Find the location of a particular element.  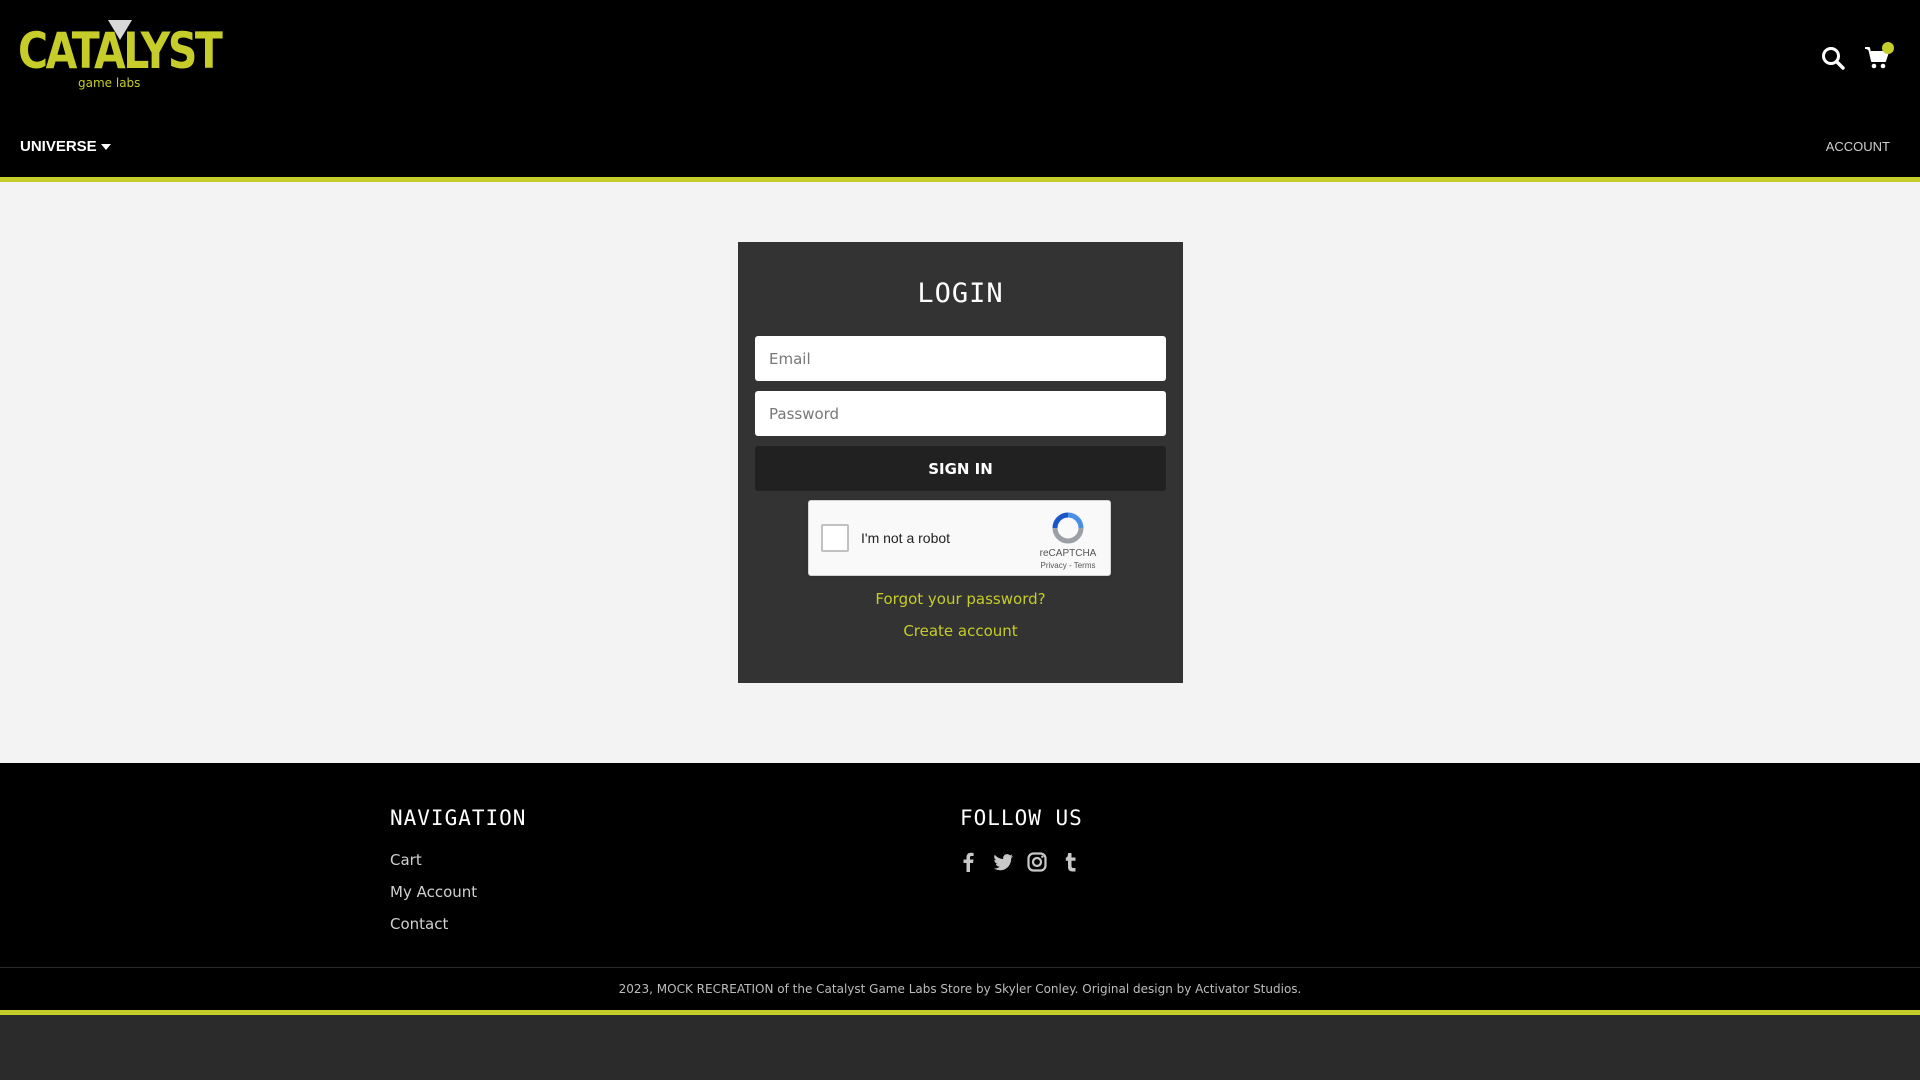

facebook-icon is located at coordinates (969, 862).